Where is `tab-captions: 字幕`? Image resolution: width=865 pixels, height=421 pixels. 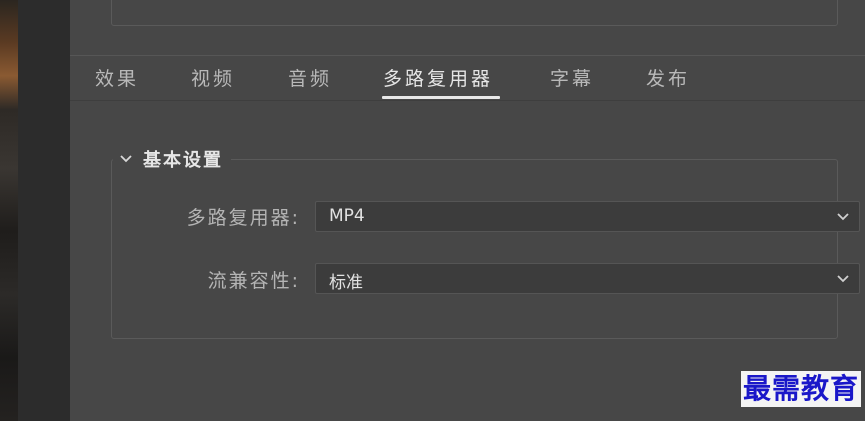 tab-captions: 字幕 is located at coordinates (572, 78).